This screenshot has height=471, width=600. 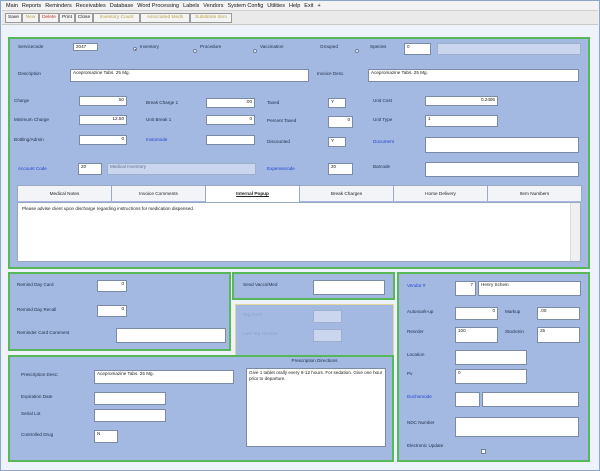 I want to click on unit-cost-label: Unit Cost, so click(x=382, y=100).